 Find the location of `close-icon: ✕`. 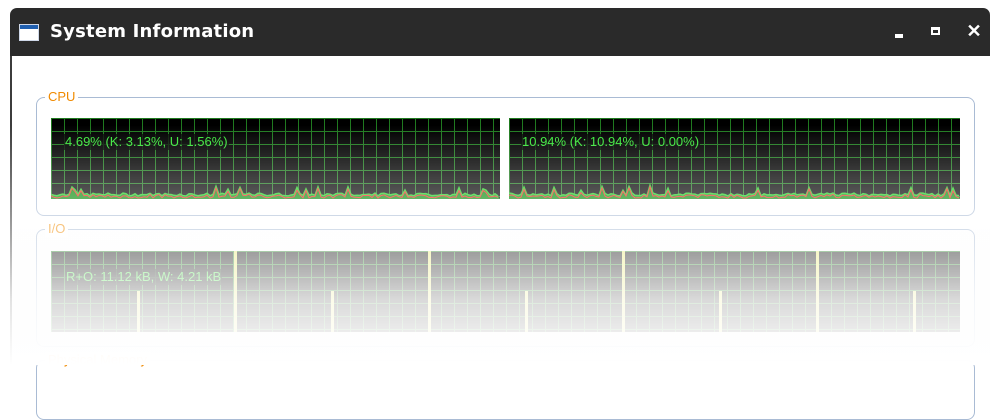

close-icon: ✕ is located at coordinates (974, 31).